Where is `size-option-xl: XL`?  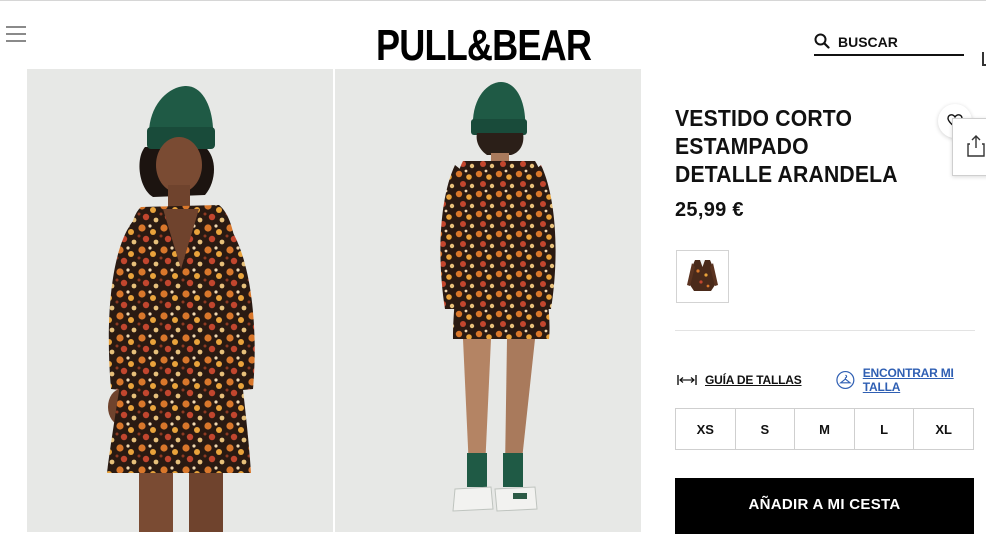 size-option-xl: XL is located at coordinates (943, 429).